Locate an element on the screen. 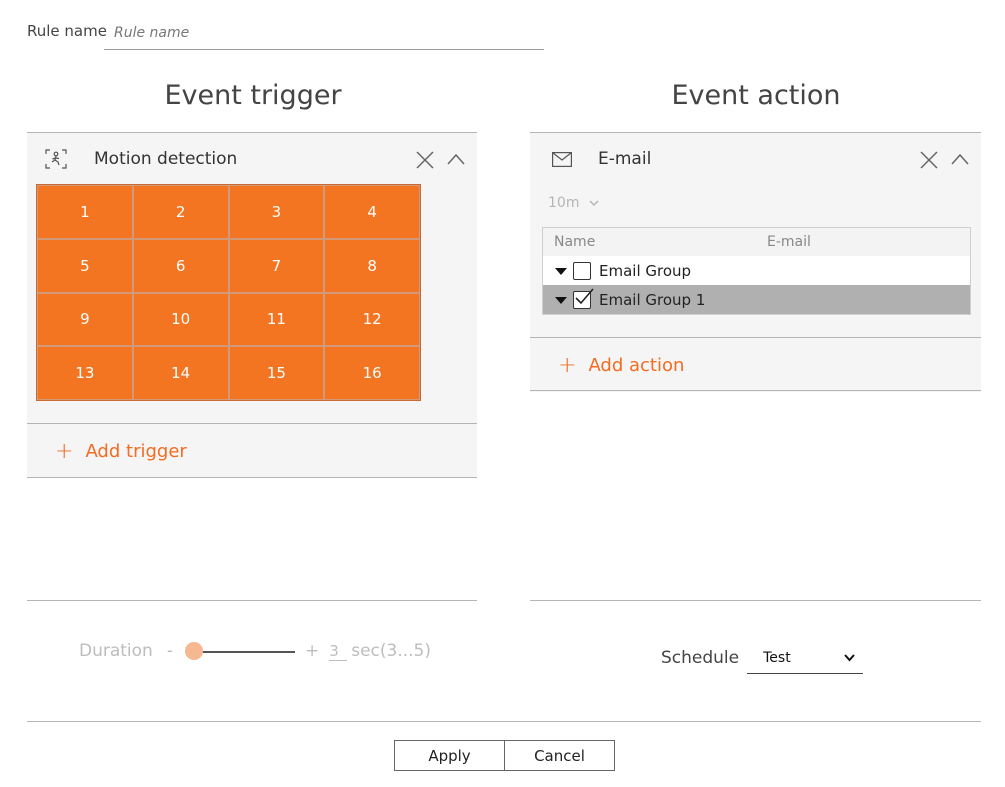 The height and width of the screenshot is (787, 1005). grid-cell: 3 is located at coordinates (276, 212).